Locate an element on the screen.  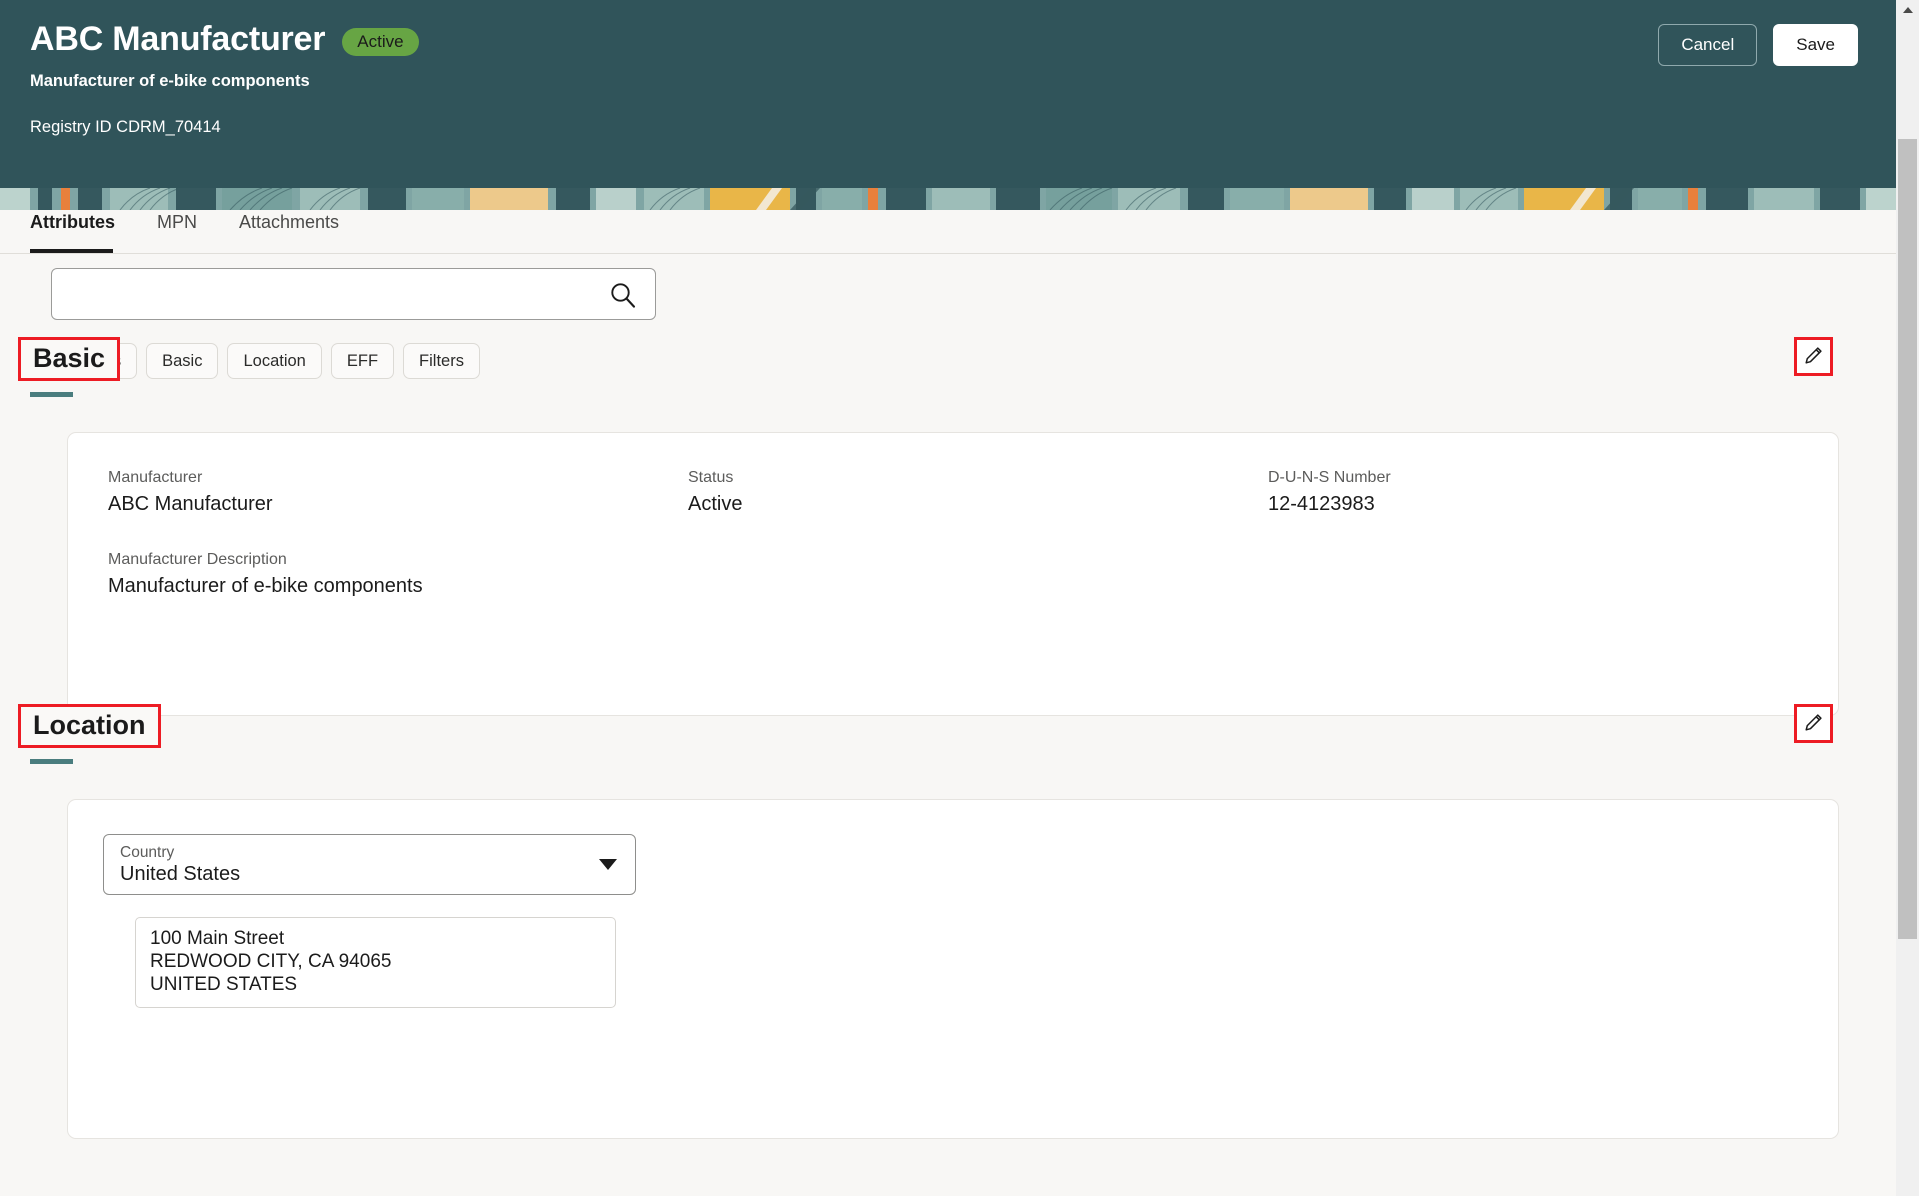
scroll-up-arrow-icon is located at coordinates (1907, 10).